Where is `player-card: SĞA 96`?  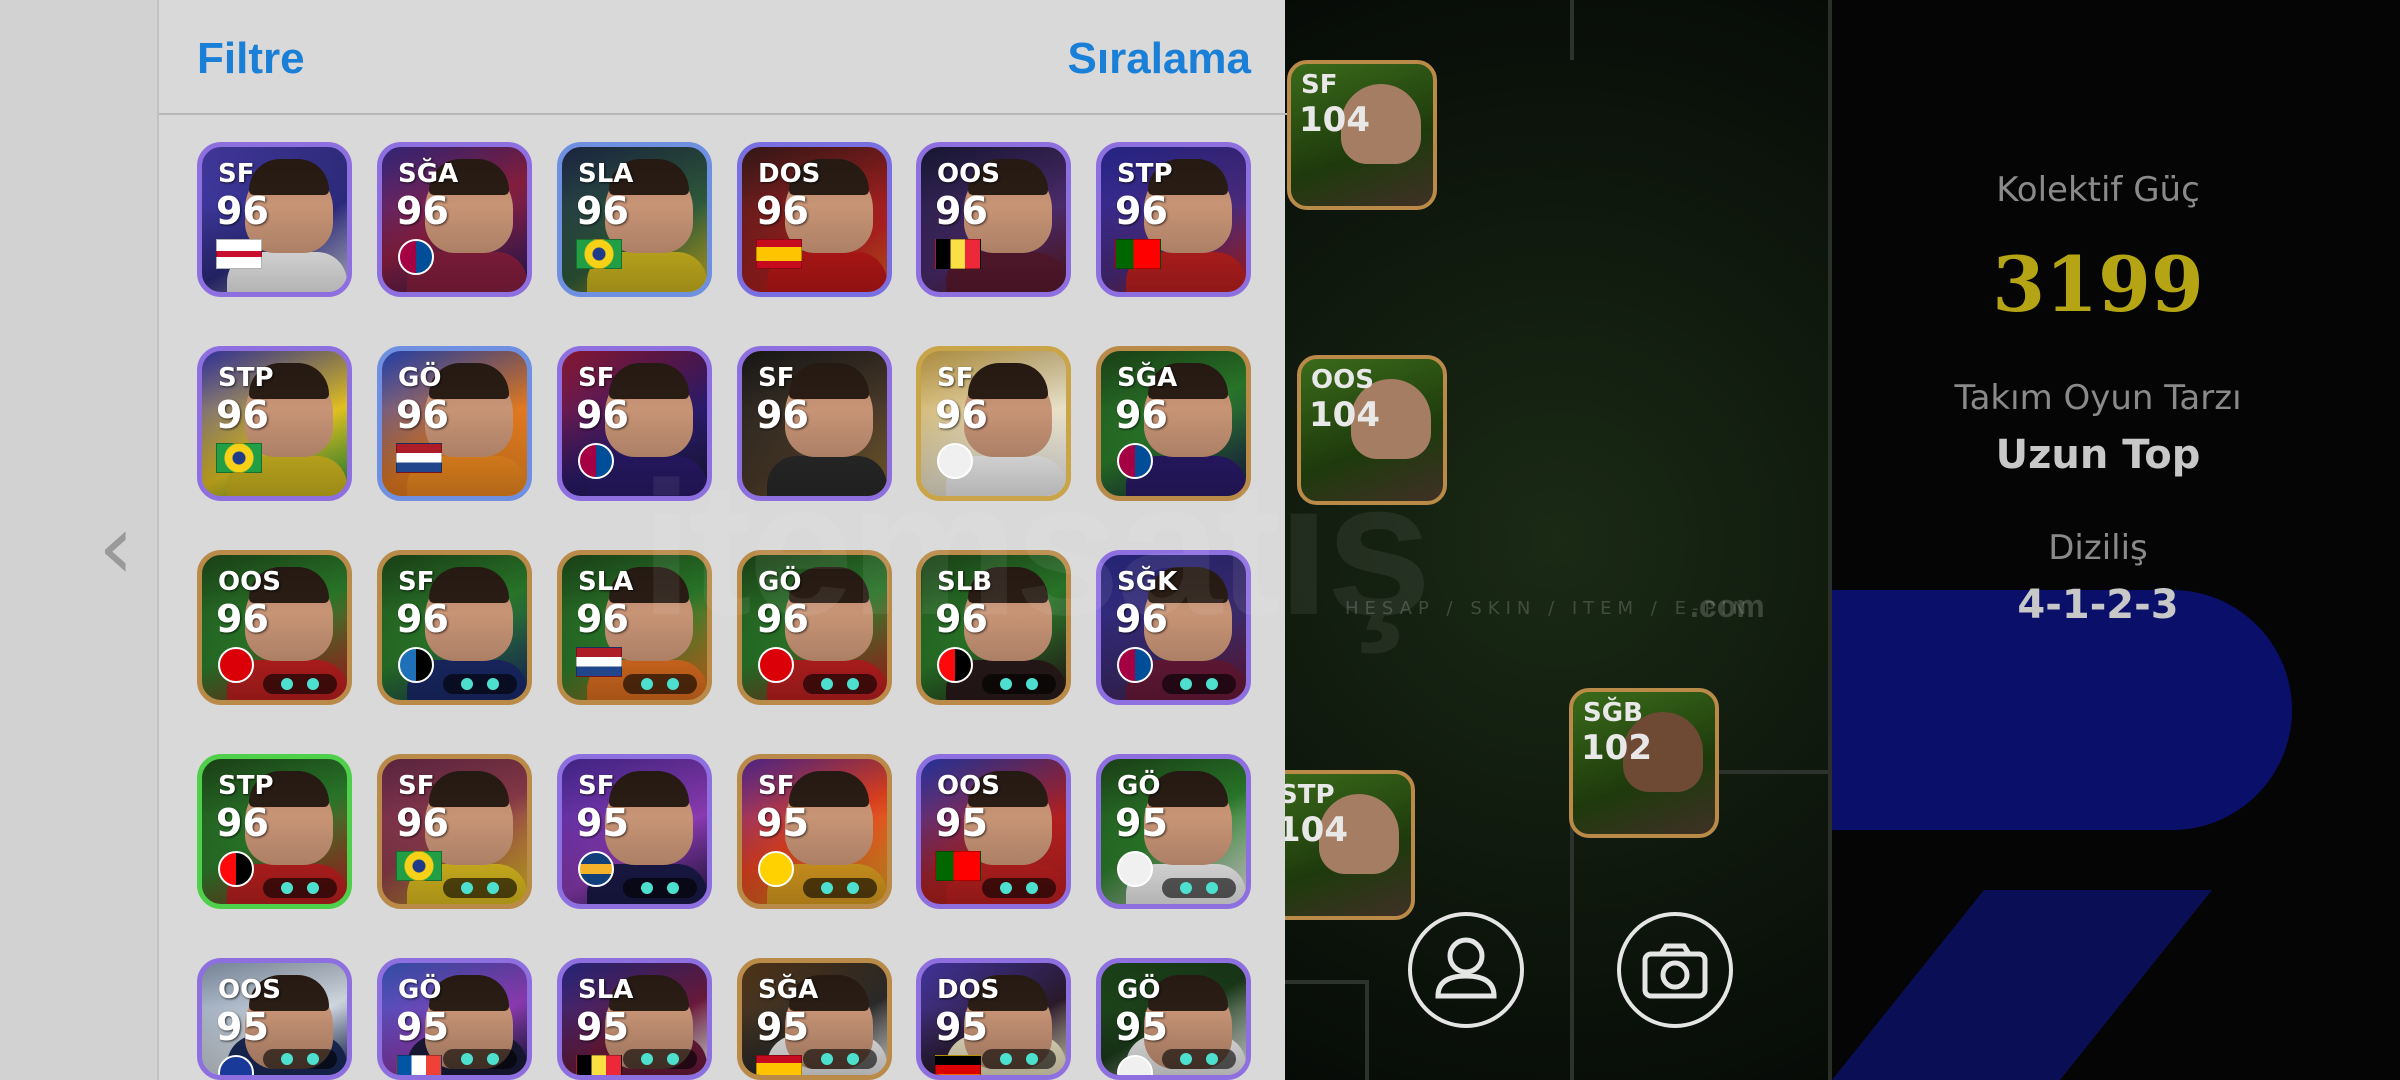
player-card: SĞA 96 is located at coordinates (454, 219).